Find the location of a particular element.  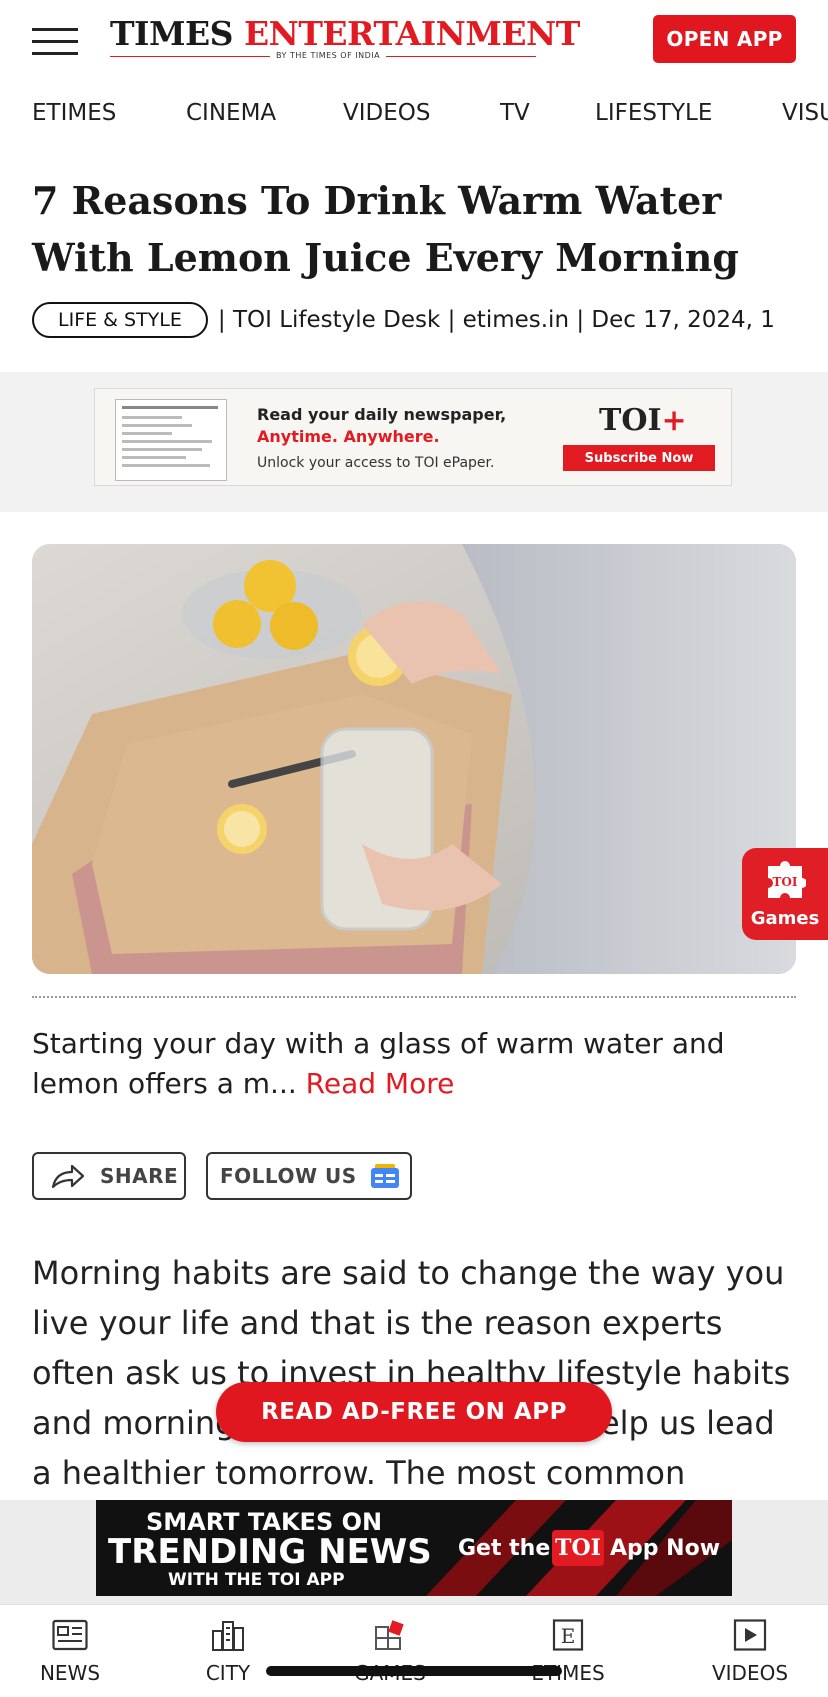

read-ad-free-button: READ AD-FREE ON APP is located at coordinates (414, 1412).